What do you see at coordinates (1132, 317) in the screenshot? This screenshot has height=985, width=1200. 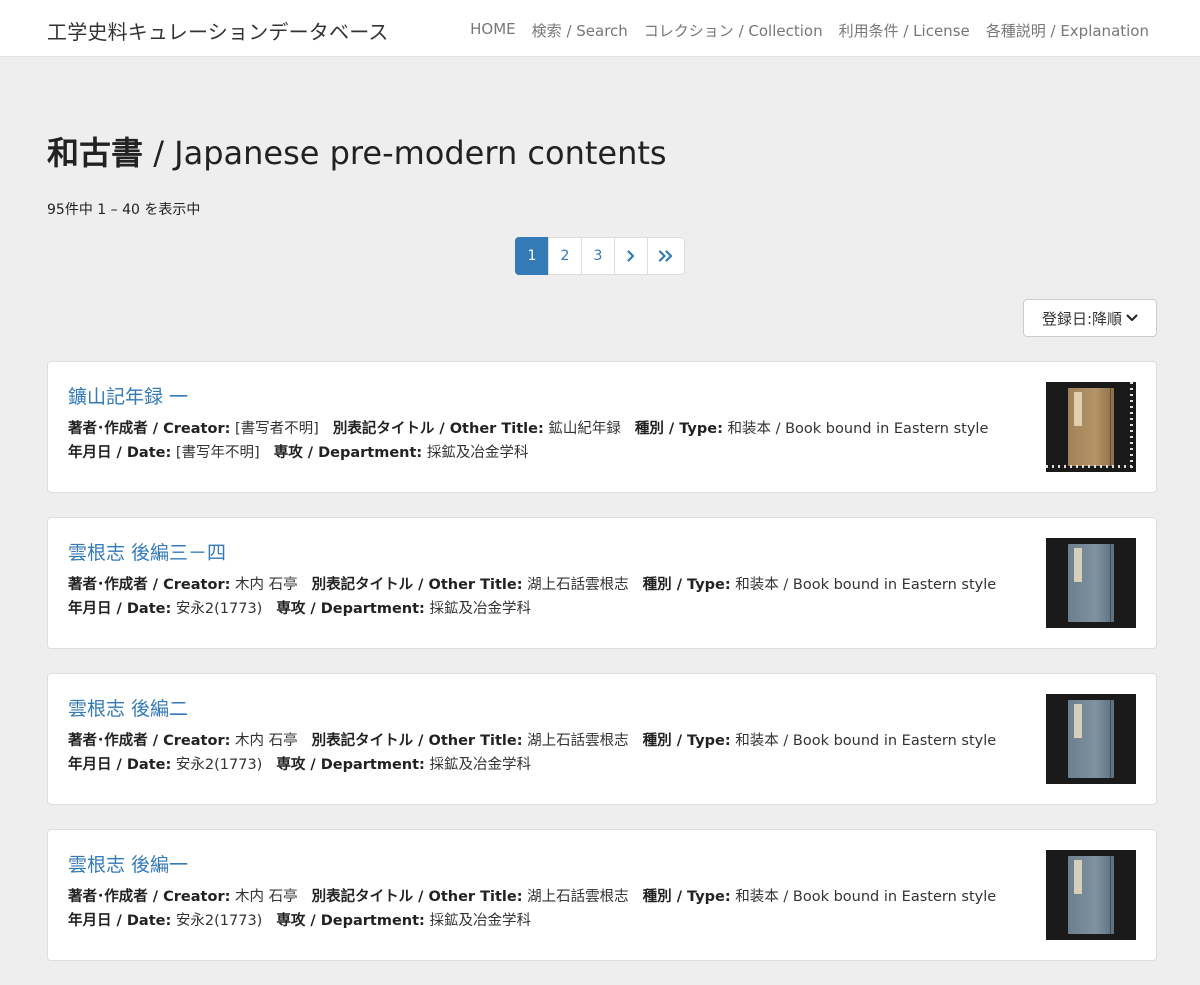 I see `chevron-down-icon` at bounding box center [1132, 317].